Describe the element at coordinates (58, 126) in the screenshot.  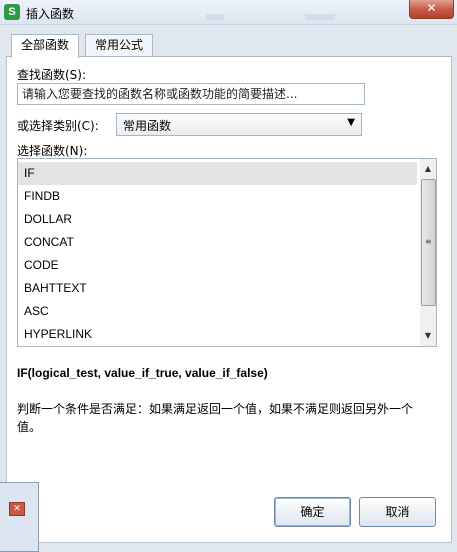
I see `category-label: 或选择类别(C):` at that location.